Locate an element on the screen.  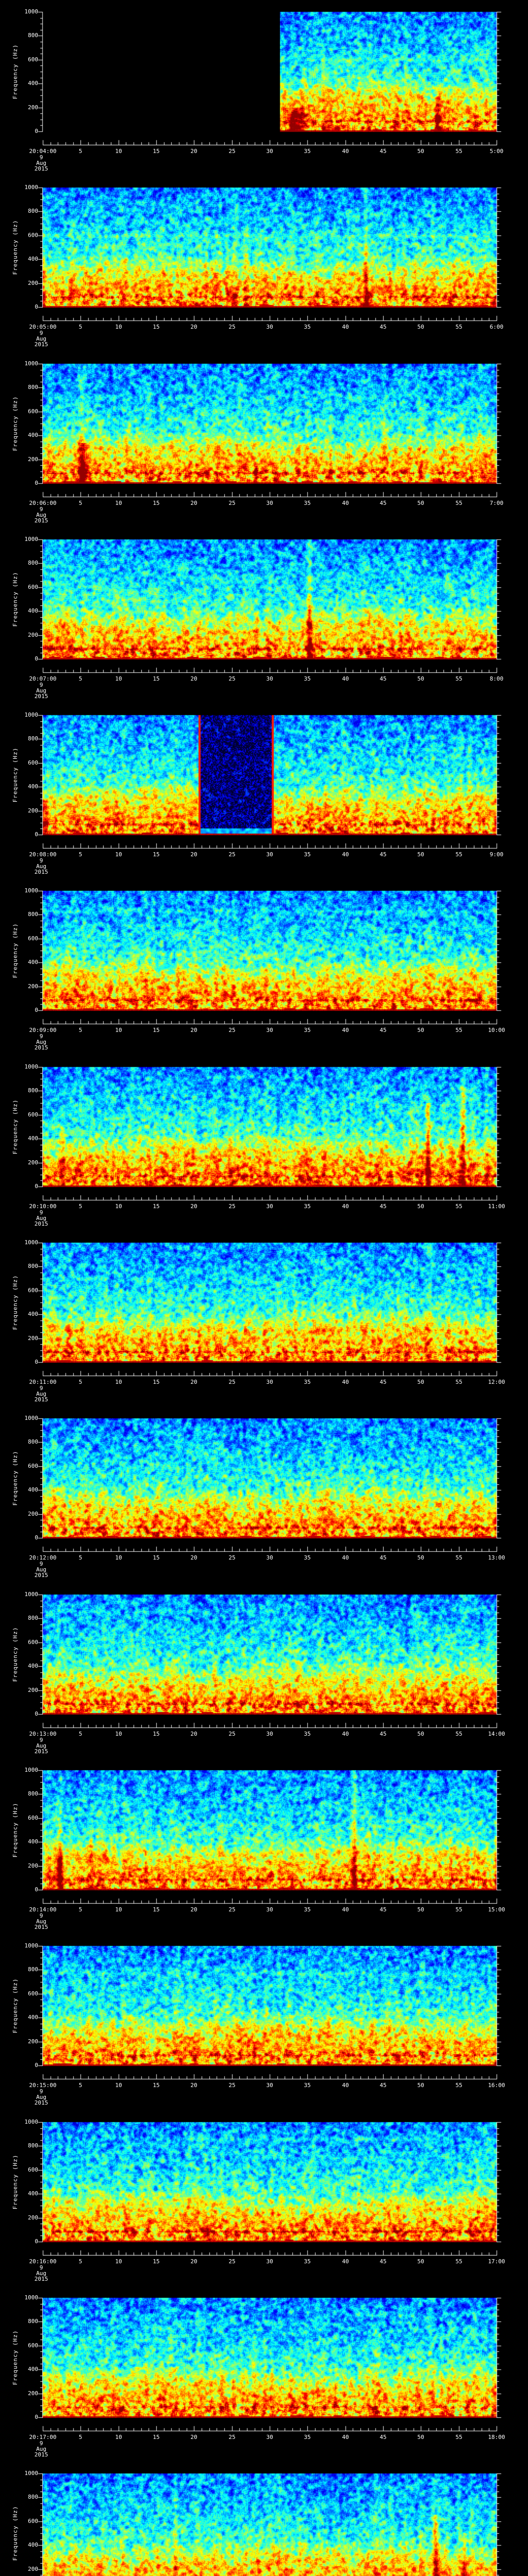
x-end-time-label: 17:00 is located at coordinates (497, 2261).